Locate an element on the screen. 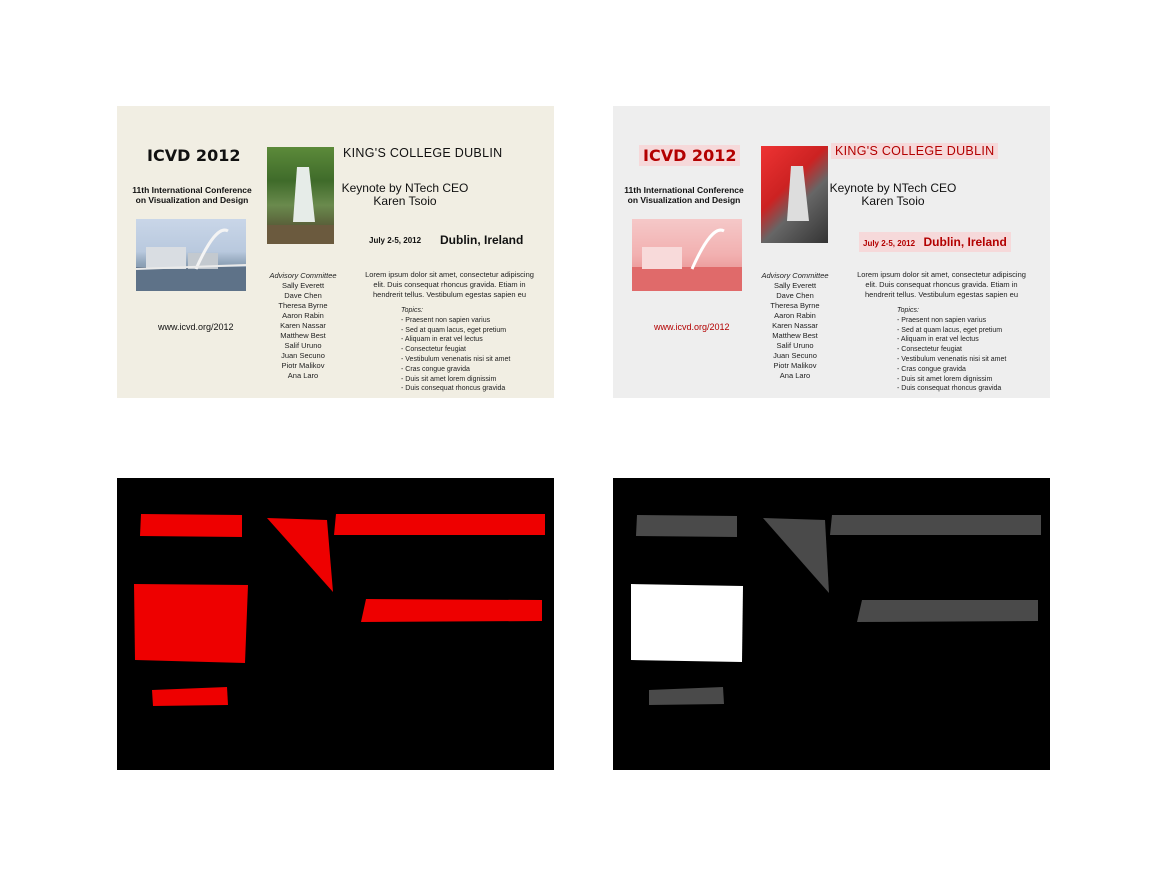 This screenshot has height=875, width=1167. date-city-highlight: July 2-5, 2012 Dublin, Ireland is located at coordinates (935, 242).